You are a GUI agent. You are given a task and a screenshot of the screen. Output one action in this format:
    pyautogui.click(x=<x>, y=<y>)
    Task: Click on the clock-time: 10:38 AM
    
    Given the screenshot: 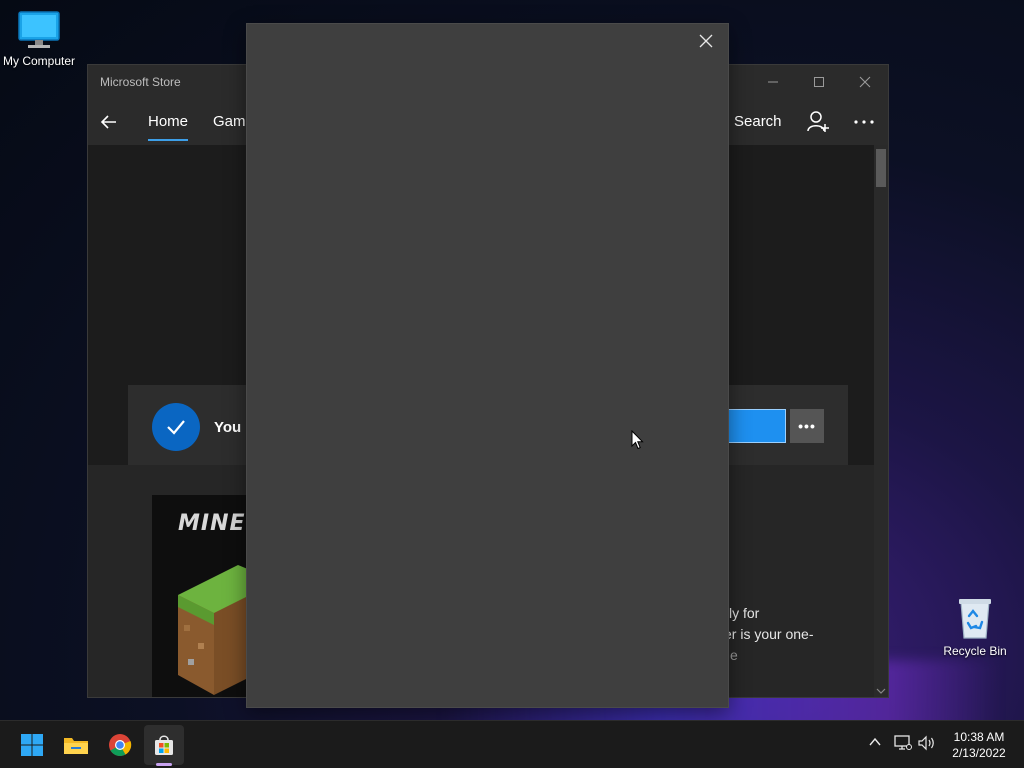 What is the action you would take?
    pyautogui.click(x=979, y=737)
    